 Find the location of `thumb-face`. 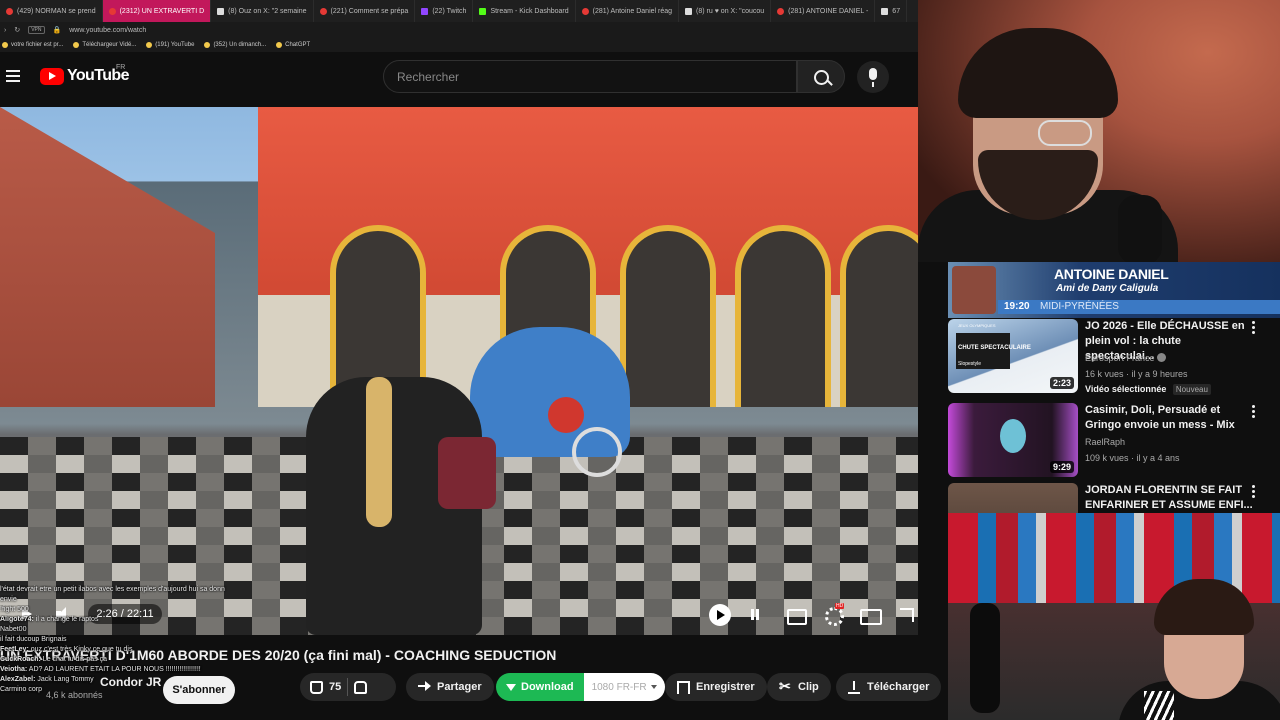

thumb-face is located at coordinates (1013, 436).